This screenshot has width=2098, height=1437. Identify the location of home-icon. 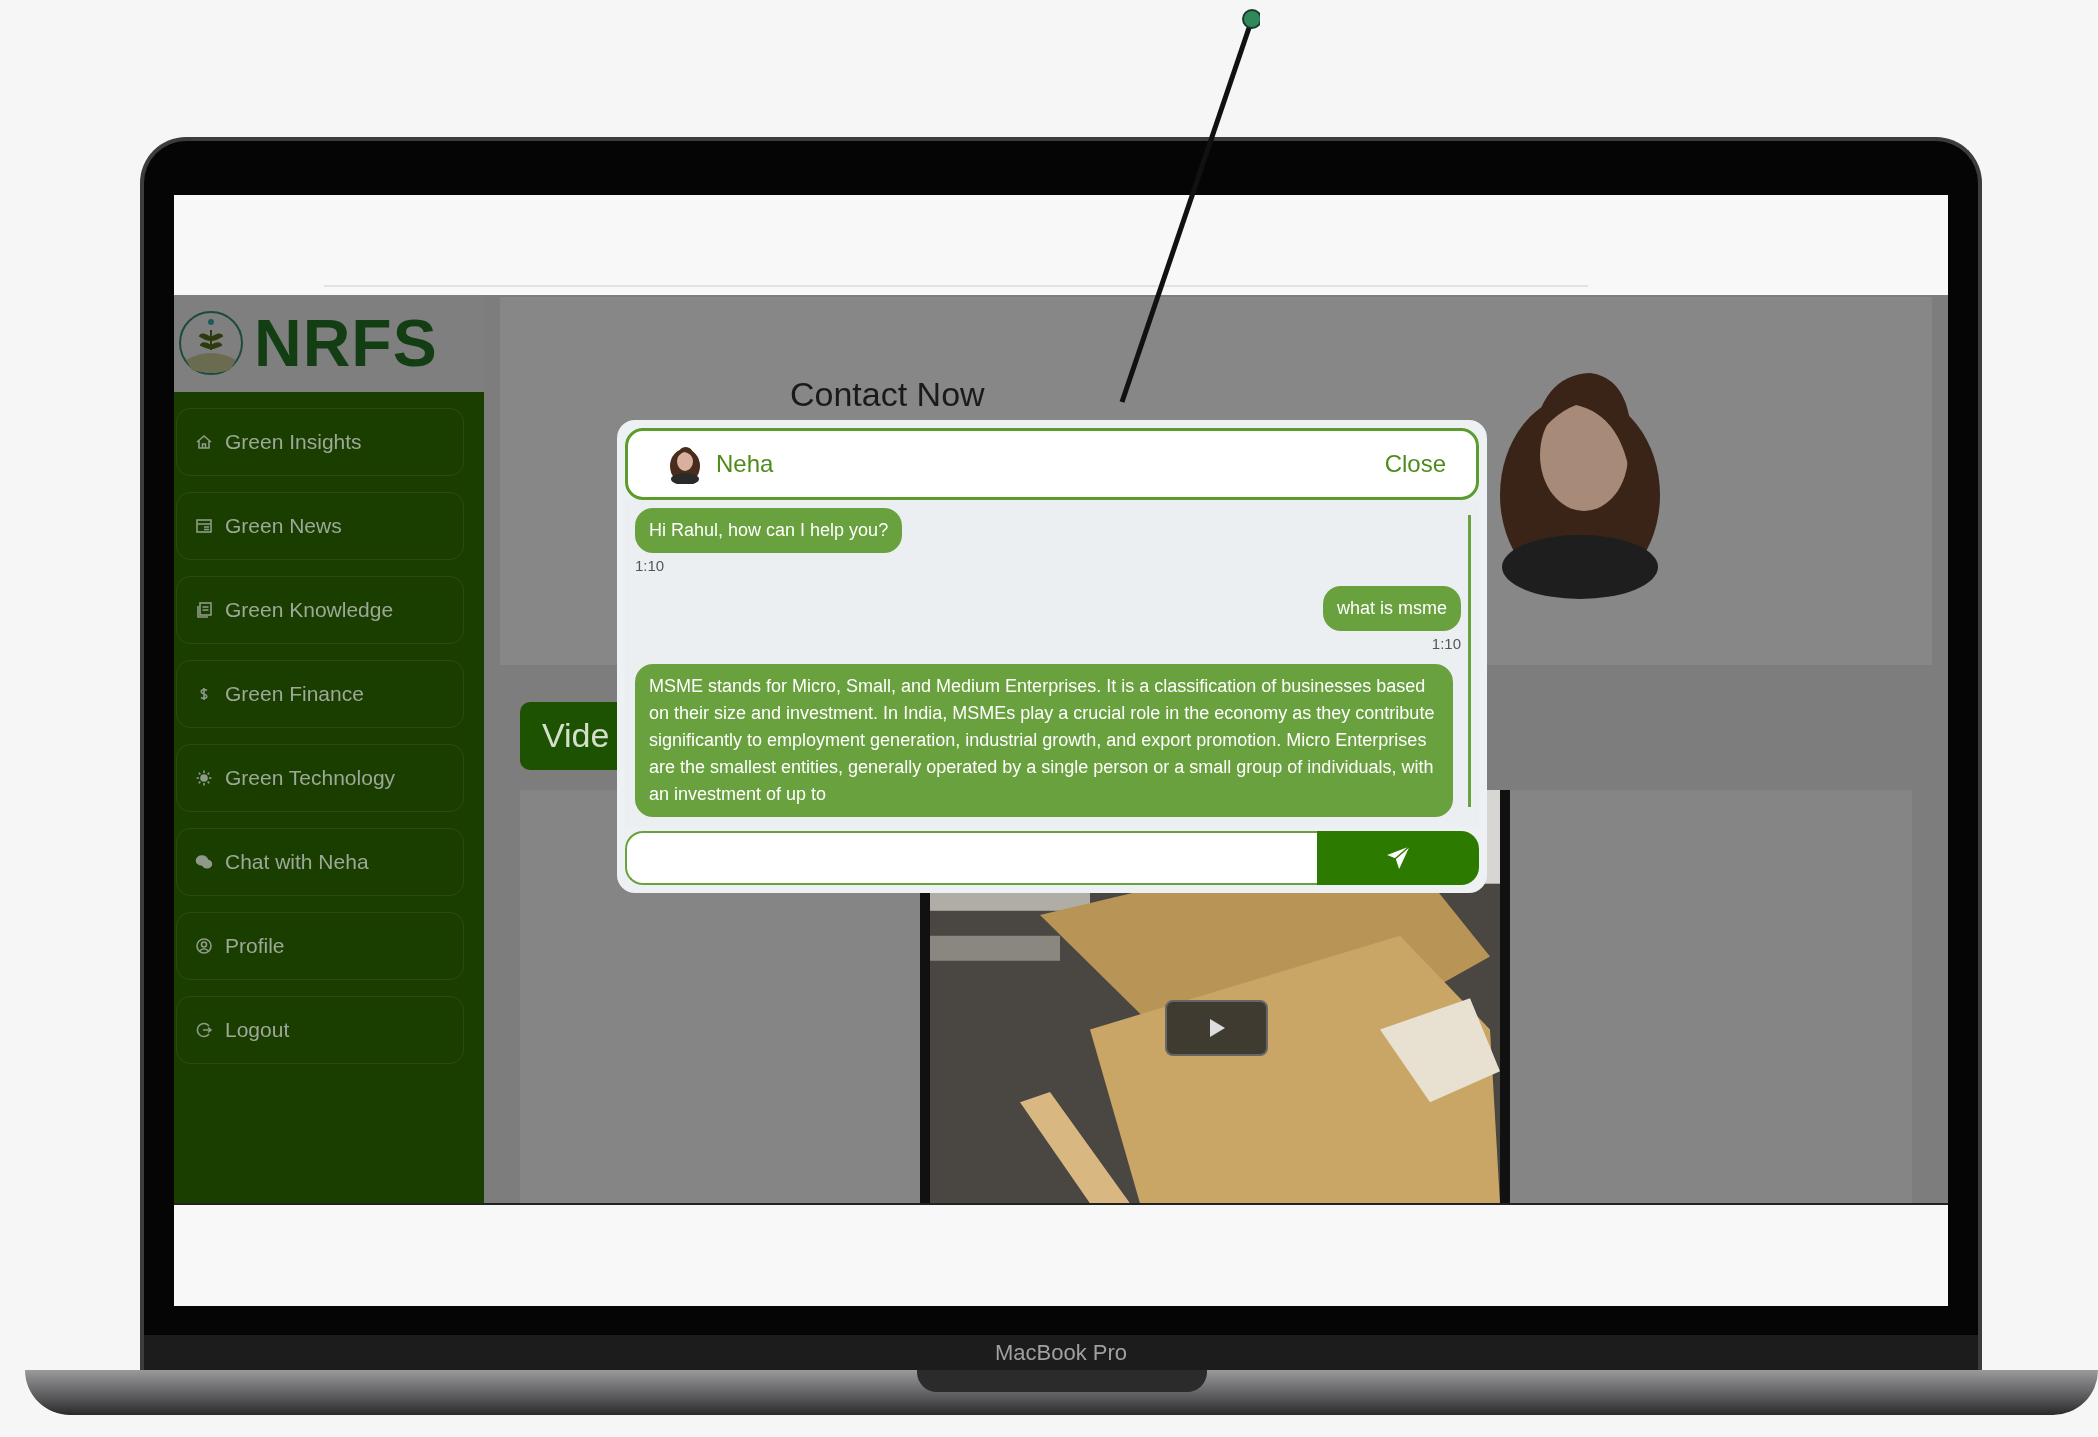
(204, 441).